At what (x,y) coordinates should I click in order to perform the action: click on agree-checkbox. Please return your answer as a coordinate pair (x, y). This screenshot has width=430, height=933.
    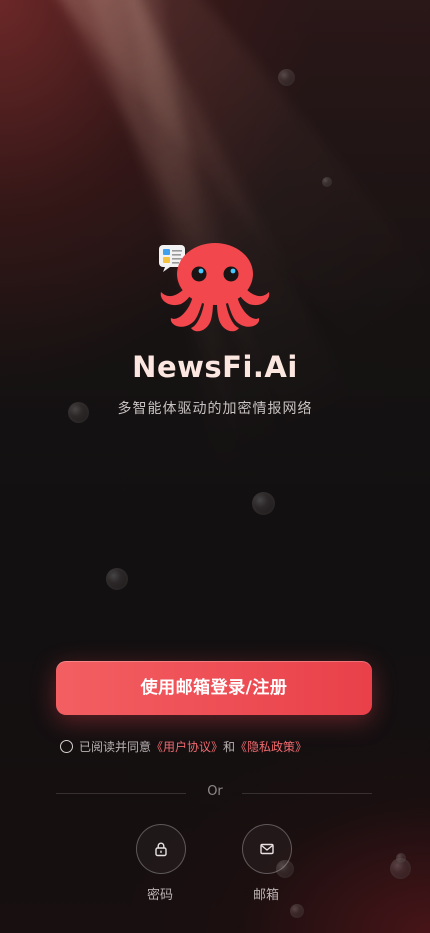
    Looking at the image, I should click on (66, 746).